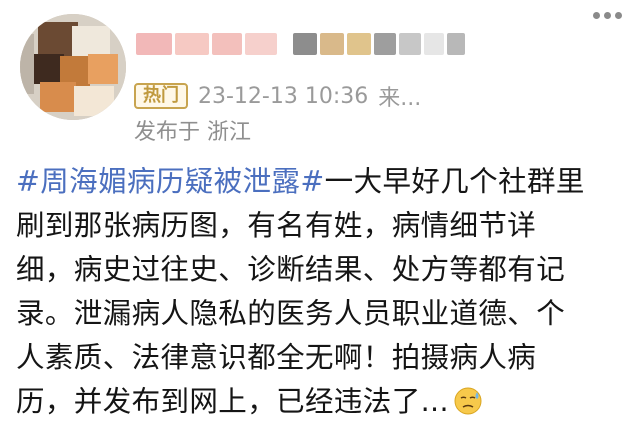 The image size is (640, 435). I want to click on content-line-1: #周海媚病历疑被泄露#一大早好几个社群里, so click(321, 182).